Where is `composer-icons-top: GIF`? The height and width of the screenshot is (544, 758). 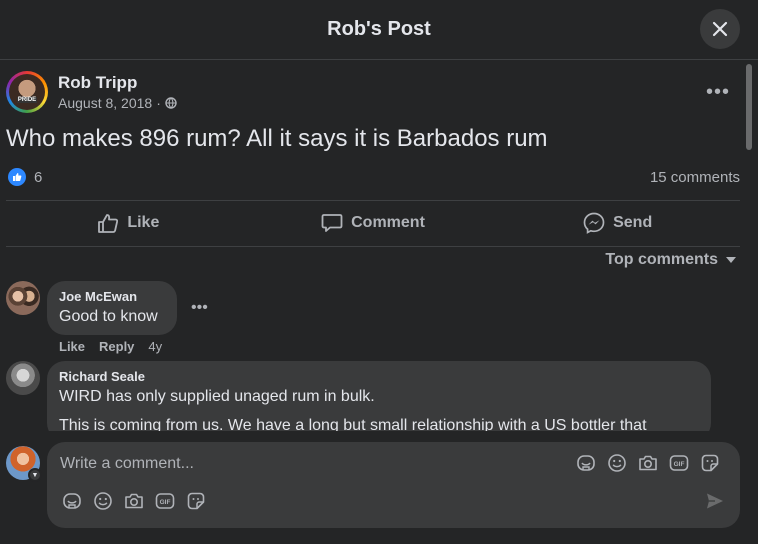 composer-icons-top: GIF is located at coordinates (652, 463).